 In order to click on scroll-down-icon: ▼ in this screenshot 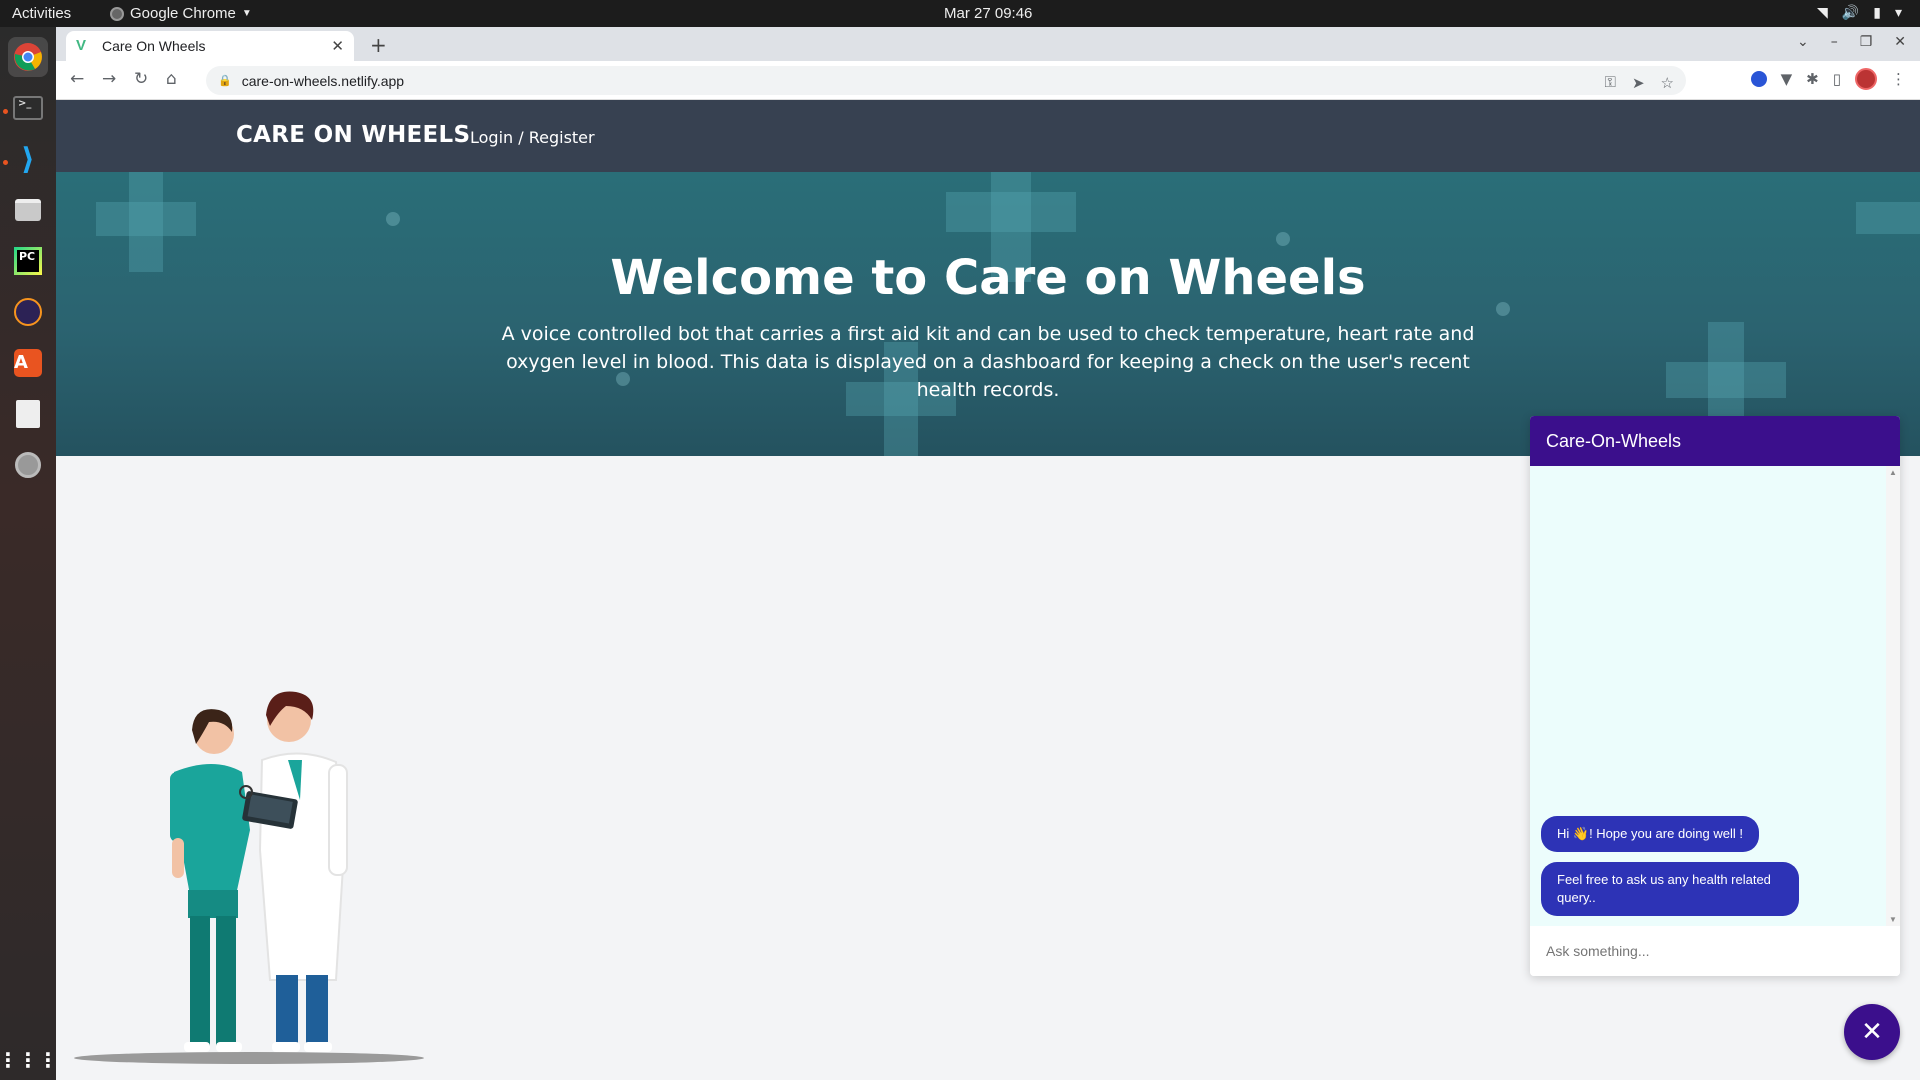, I will do `click(1893, 919)`.